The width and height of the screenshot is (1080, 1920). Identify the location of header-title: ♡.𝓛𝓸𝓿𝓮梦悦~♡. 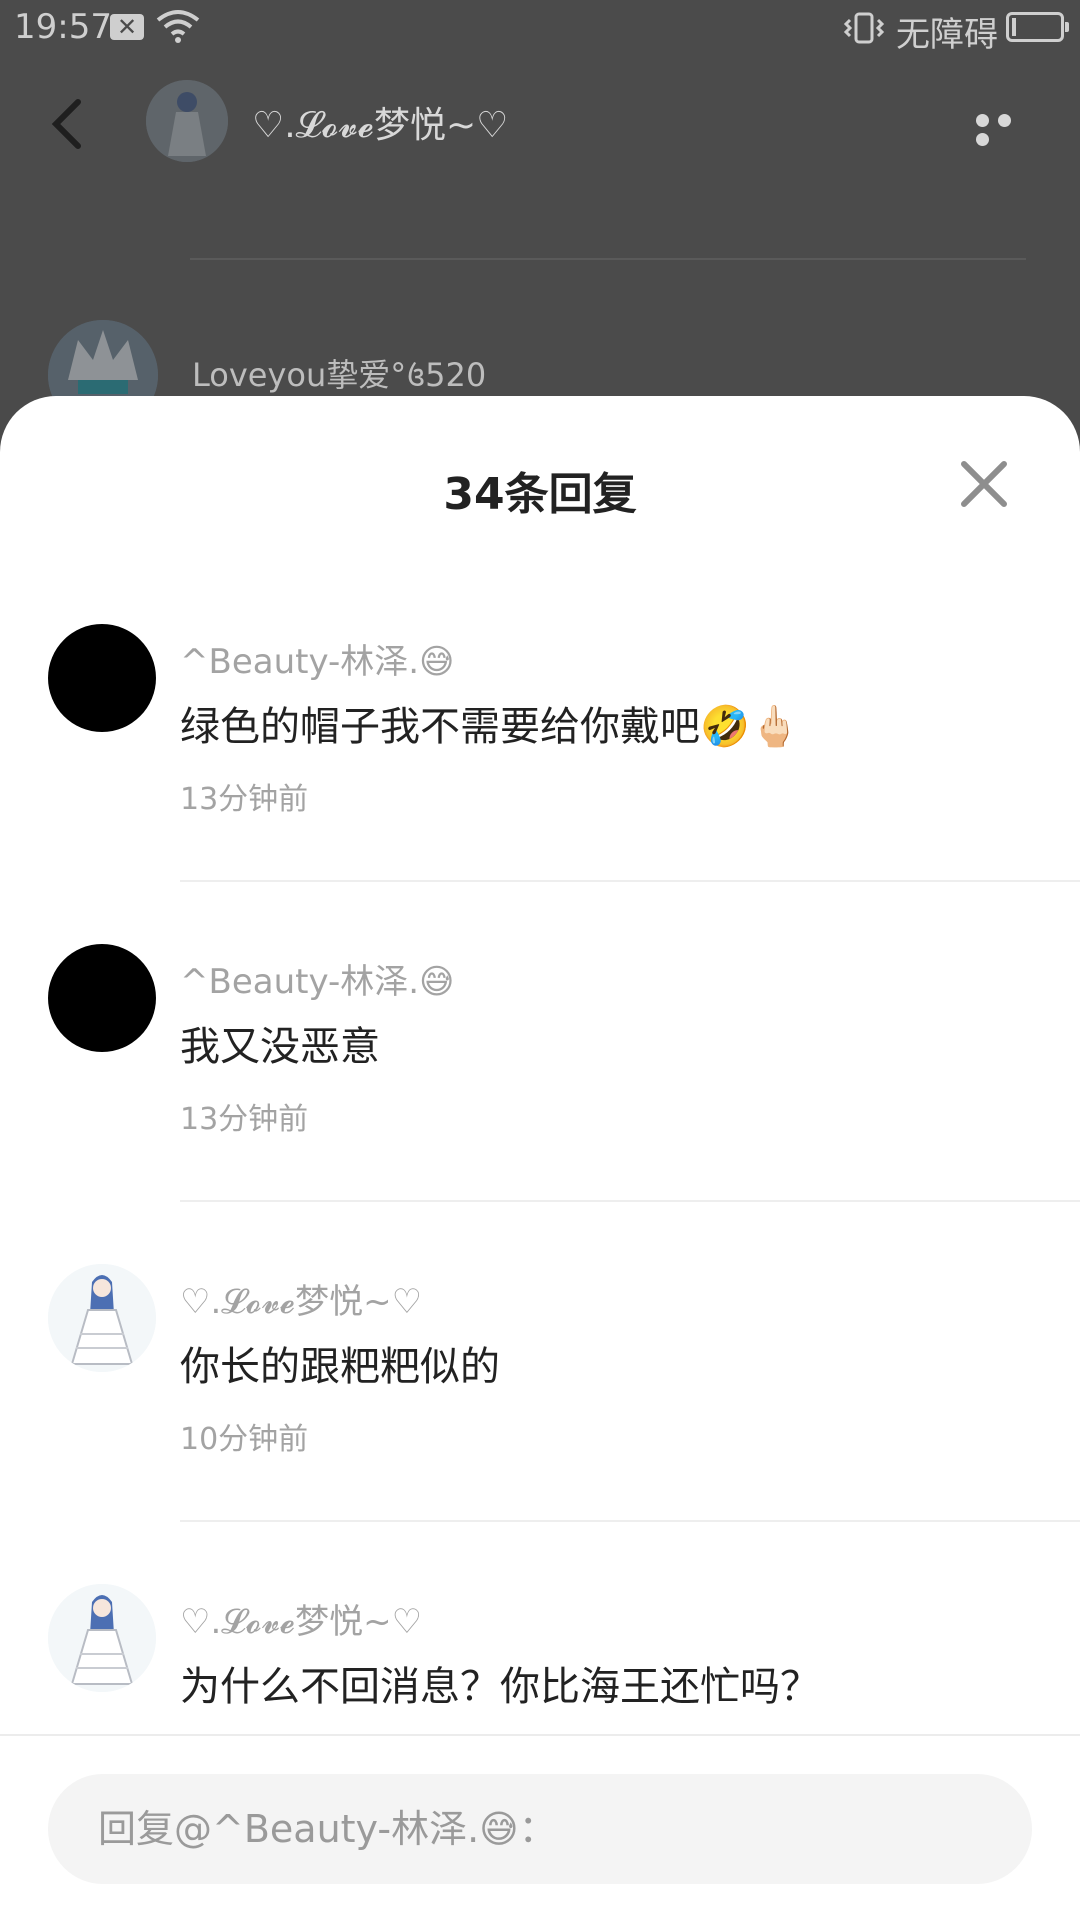
(380, 122).